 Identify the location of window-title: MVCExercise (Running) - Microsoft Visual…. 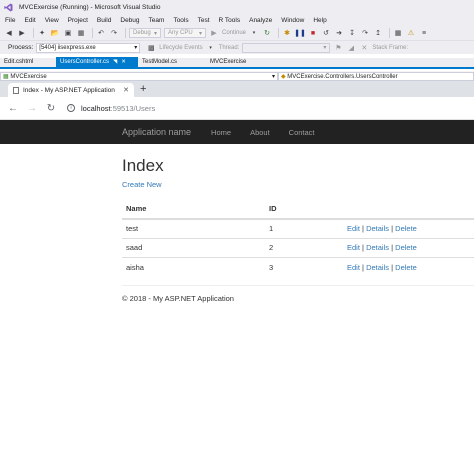
(90, 7).